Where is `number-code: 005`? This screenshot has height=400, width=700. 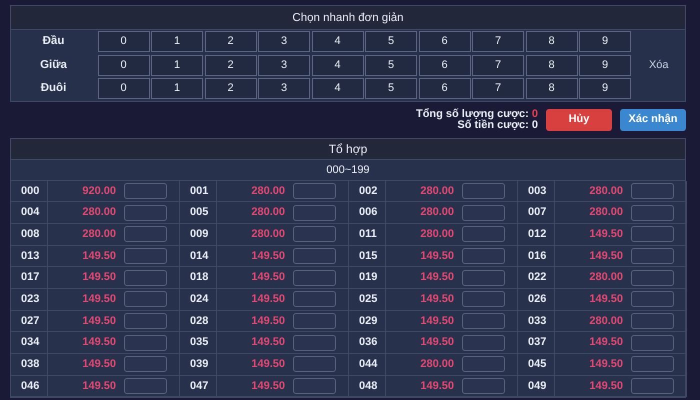 number-code: 005 is located at coordinates (199, 212).